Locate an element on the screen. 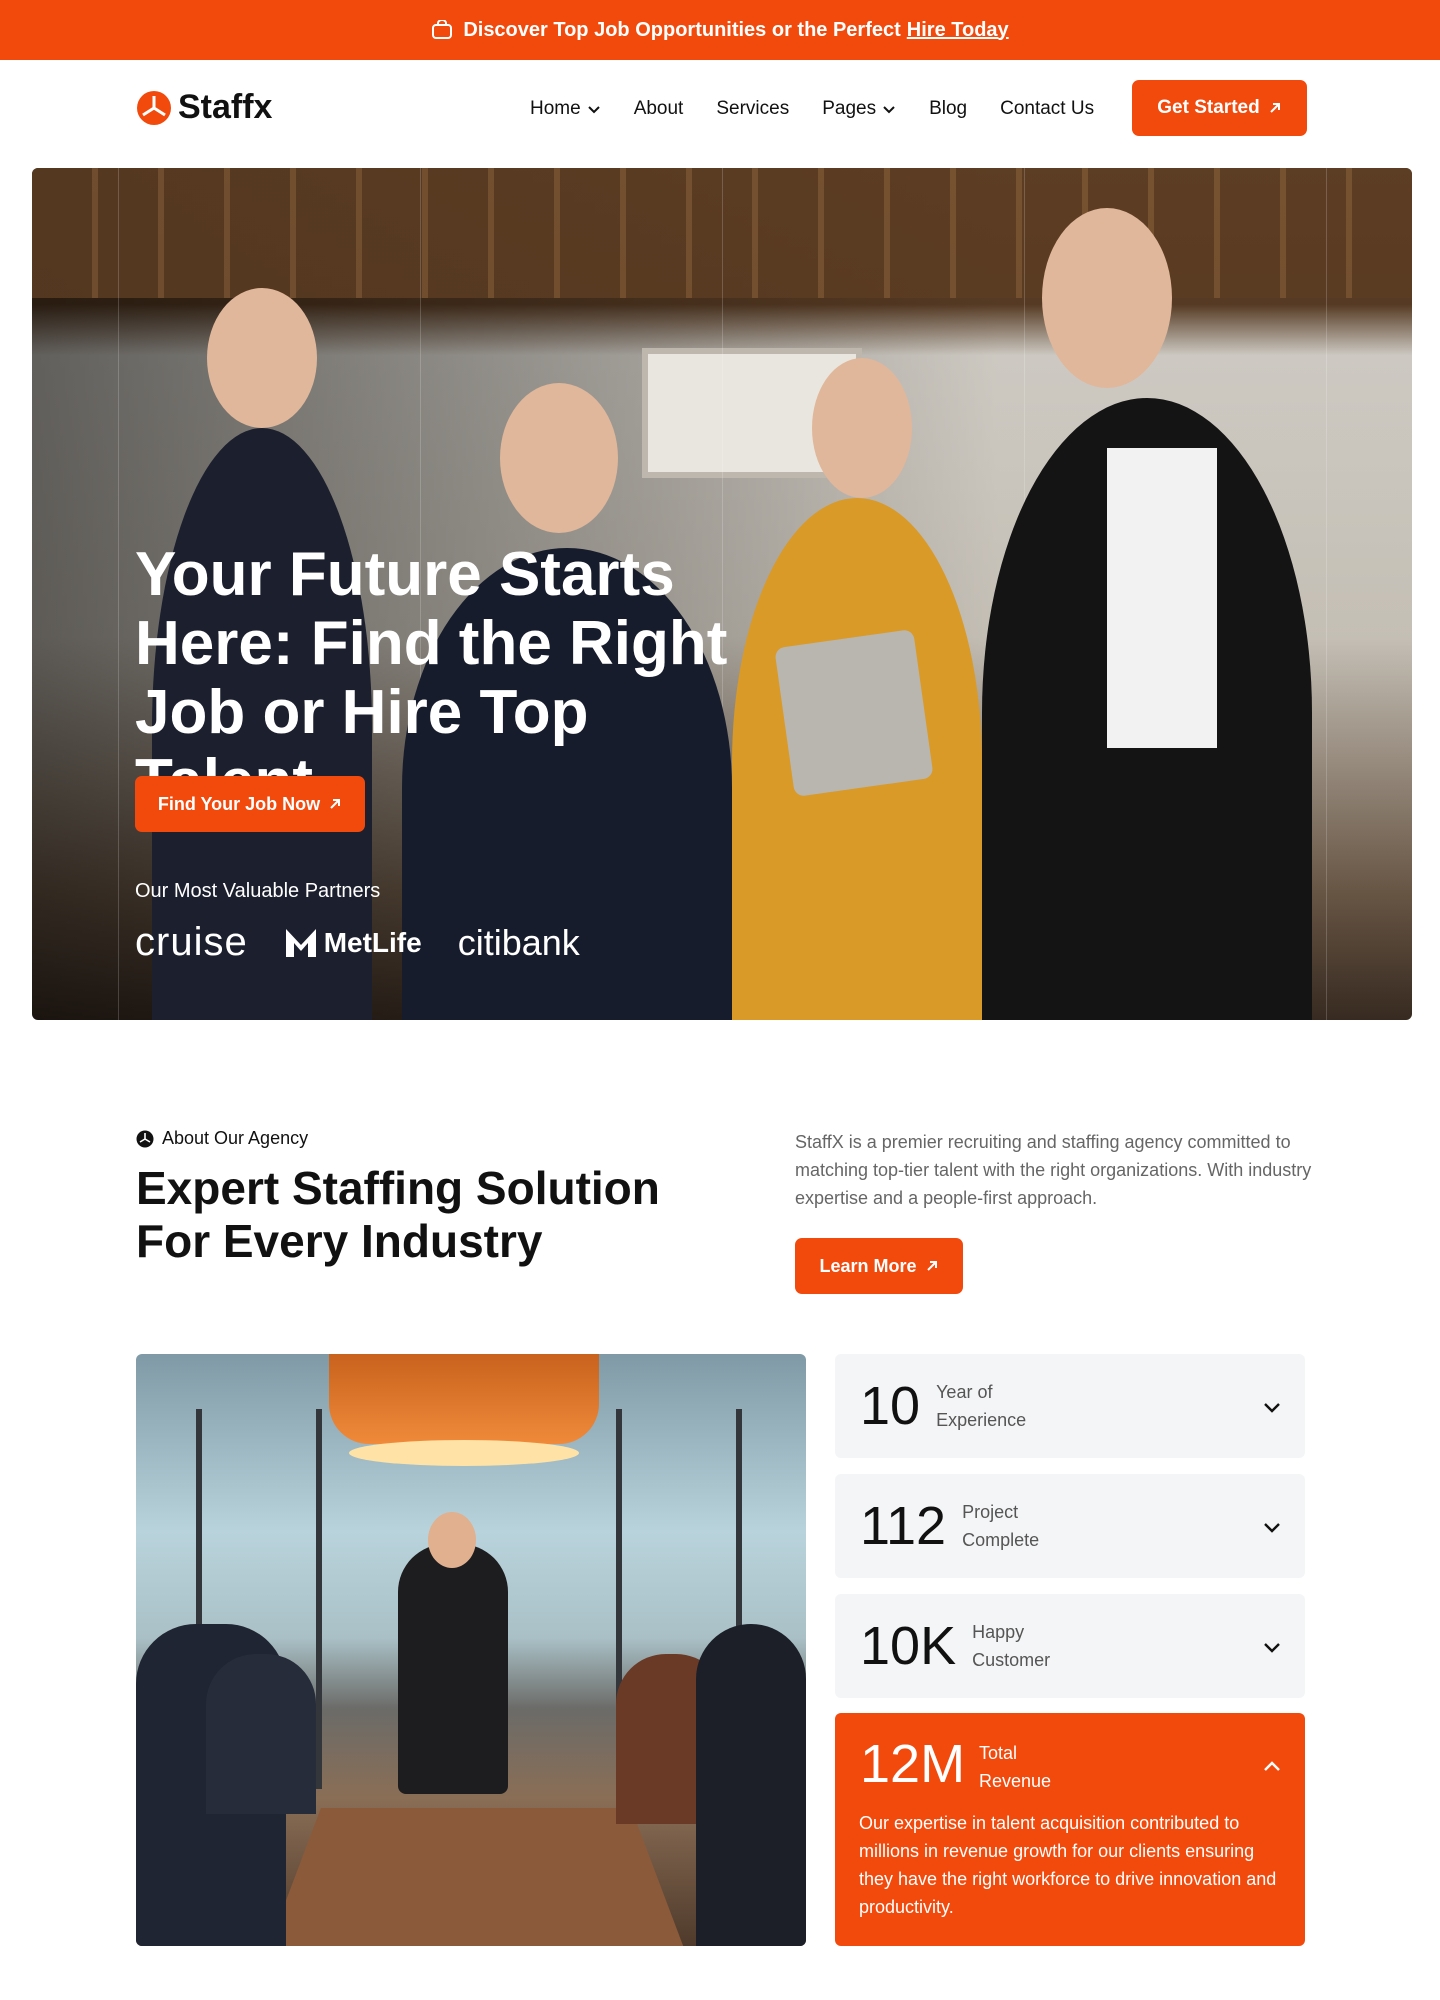 The width and height of the screenshot is (1440, 2000). button-label: Learn More is located at coordinates (868, 1265).